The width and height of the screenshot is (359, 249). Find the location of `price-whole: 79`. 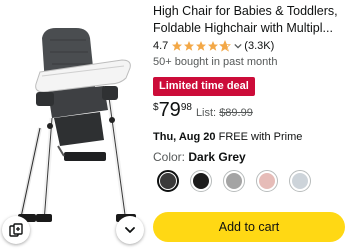

price-whole: 79 is located at coordinates (169, 110).